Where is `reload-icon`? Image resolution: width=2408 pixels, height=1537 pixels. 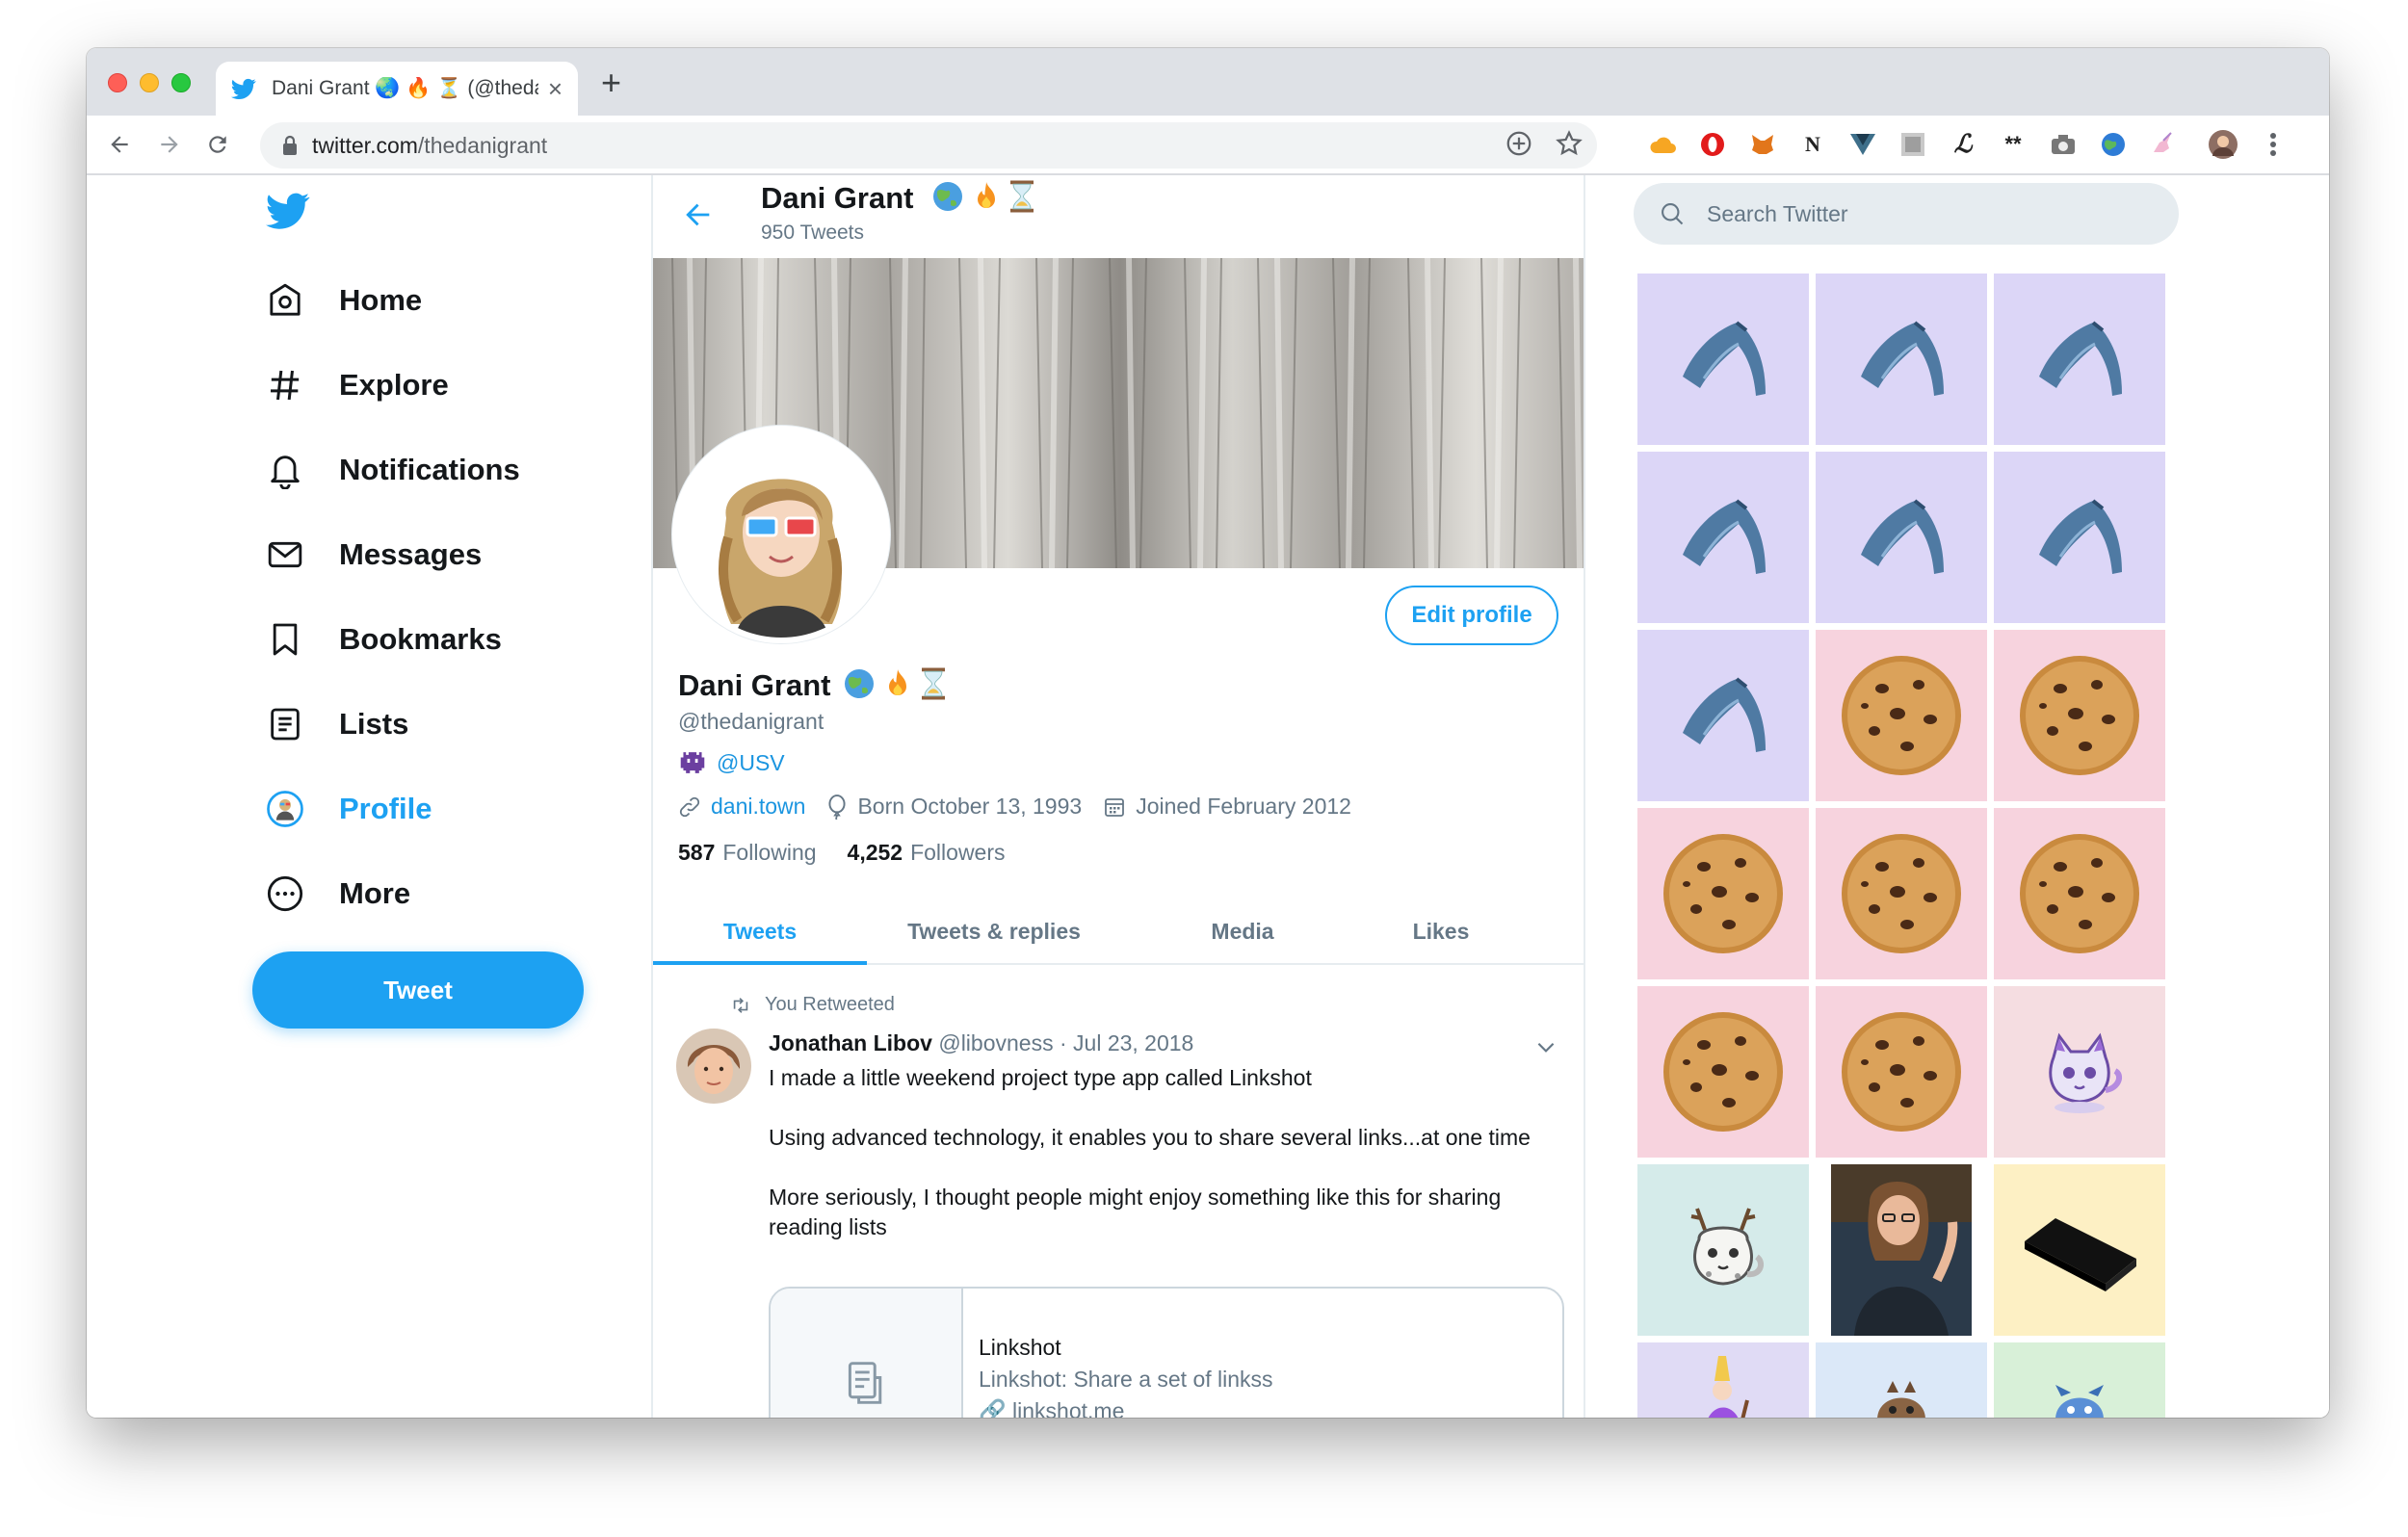
reload-icon is located at coordinates (217, 144).